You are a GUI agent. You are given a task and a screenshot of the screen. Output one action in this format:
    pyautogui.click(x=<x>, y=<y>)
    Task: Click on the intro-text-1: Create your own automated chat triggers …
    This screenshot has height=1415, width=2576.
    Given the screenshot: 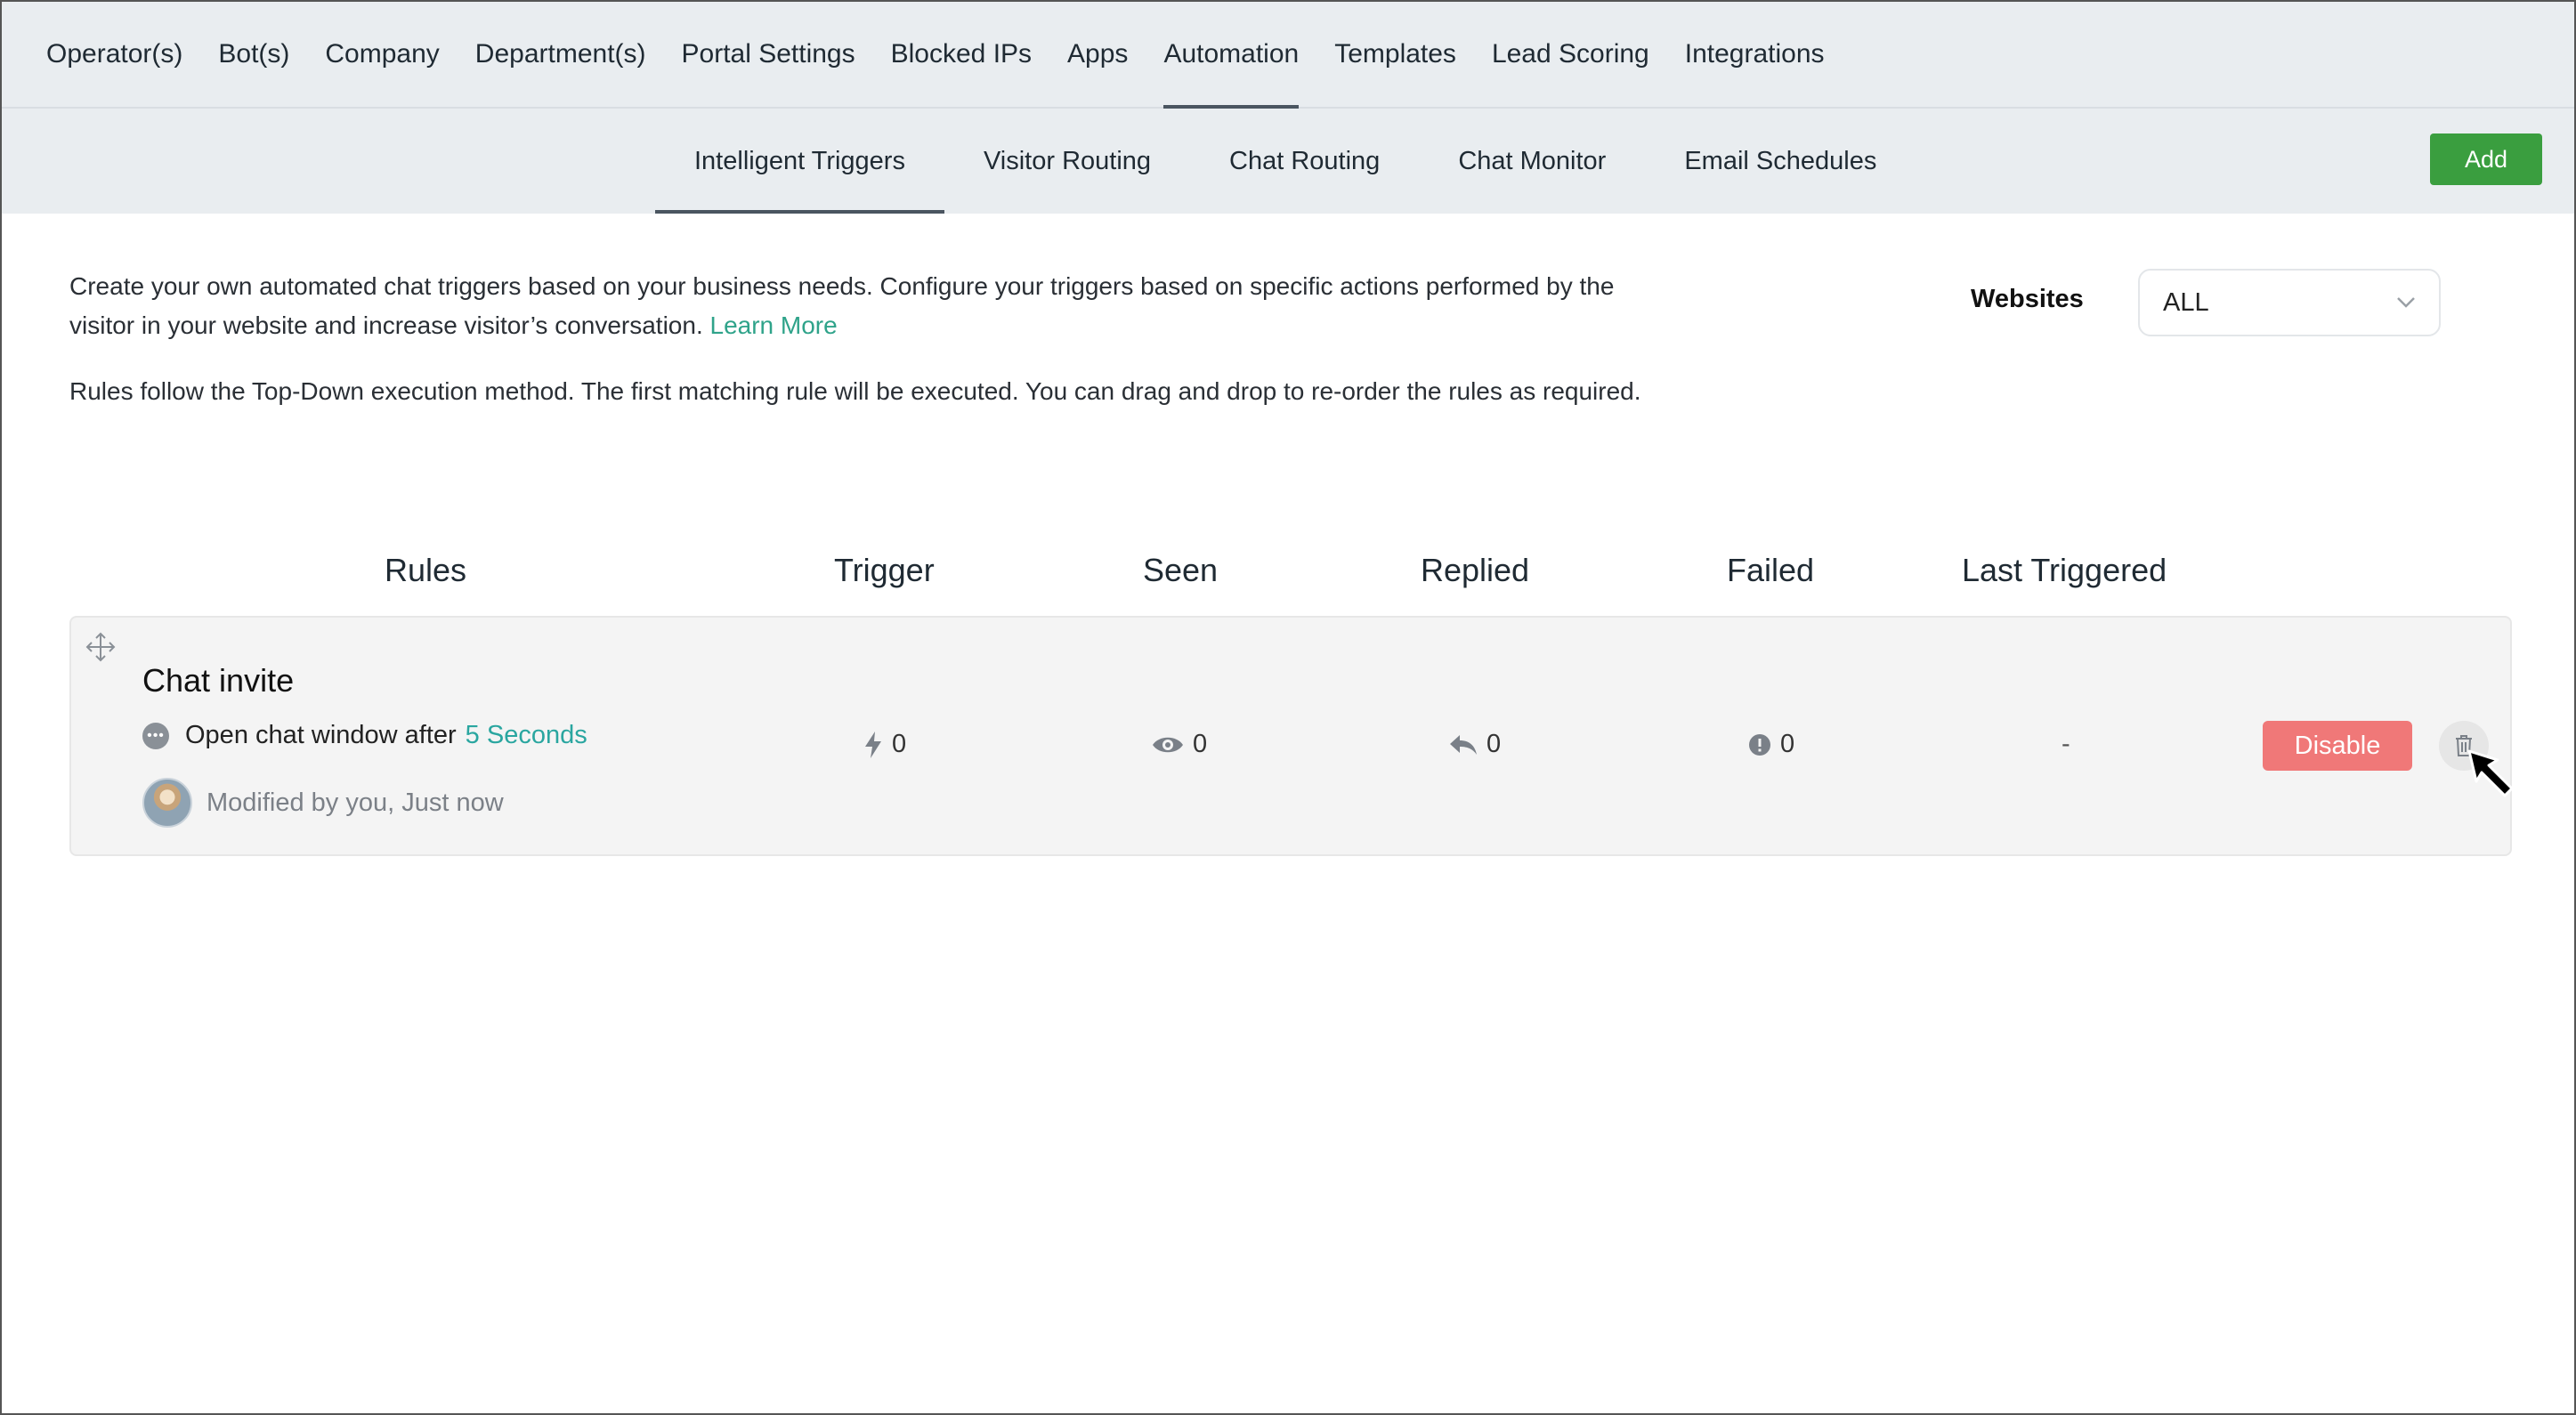 What is the action you would take?
    pyautogui.click(x=842, y=305)
    